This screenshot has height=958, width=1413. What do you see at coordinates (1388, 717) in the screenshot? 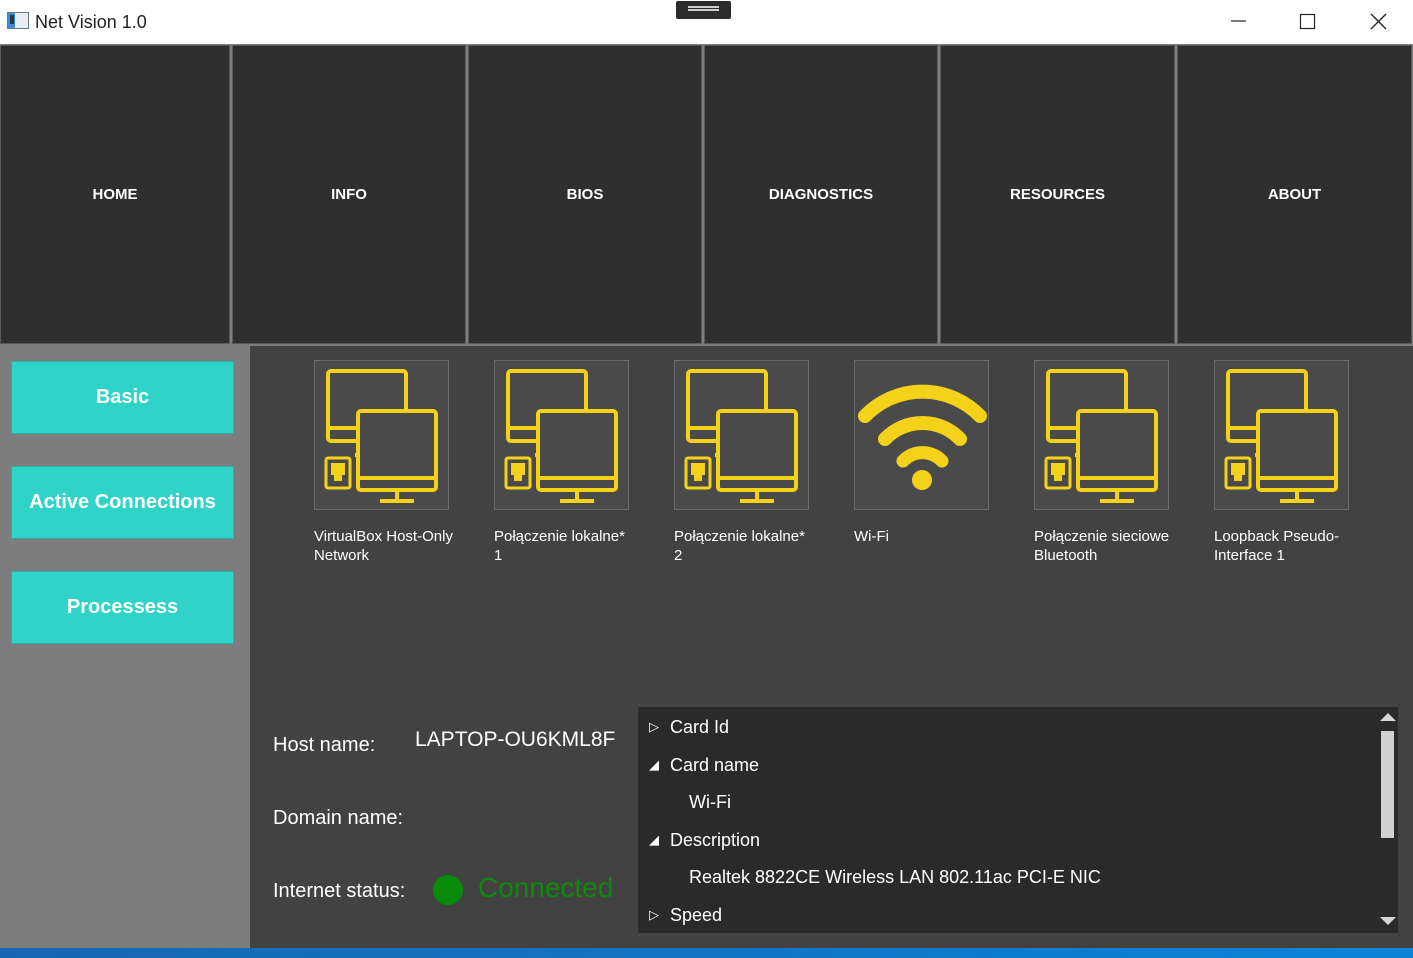
I see `scroll-up-arrow-icon` at bounding box center [1388, 717].